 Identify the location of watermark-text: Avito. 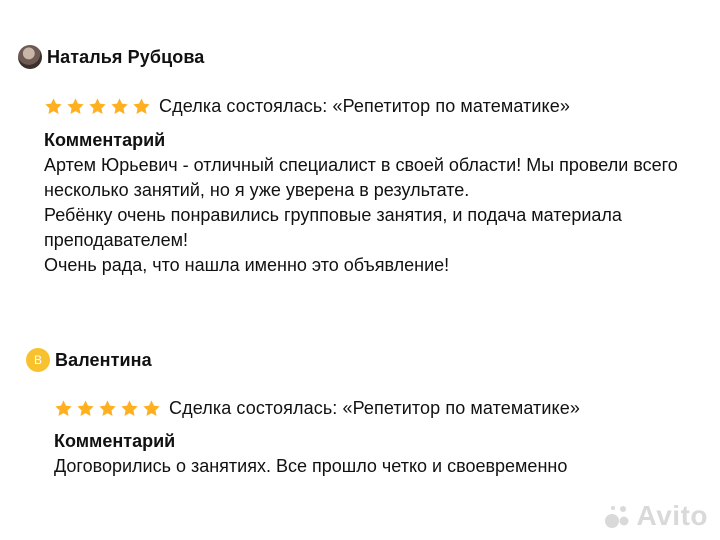
(672, 515).